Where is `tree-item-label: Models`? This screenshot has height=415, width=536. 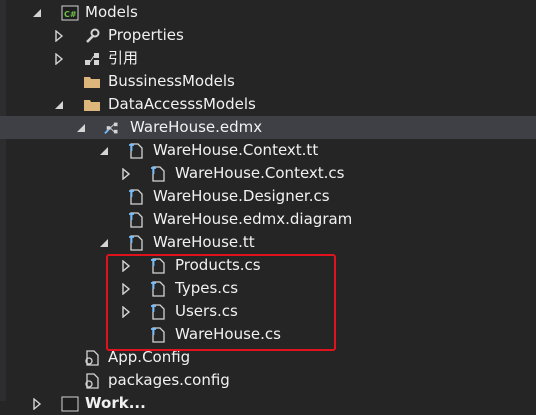 tree-item-label: Models is located at coordinates (111, 12).